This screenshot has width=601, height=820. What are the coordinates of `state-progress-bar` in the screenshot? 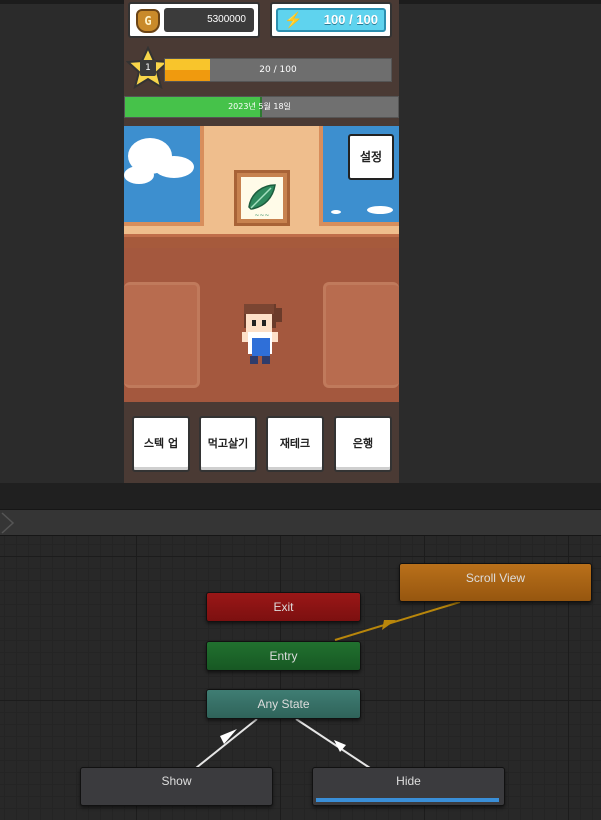 It's located at (408, 800).